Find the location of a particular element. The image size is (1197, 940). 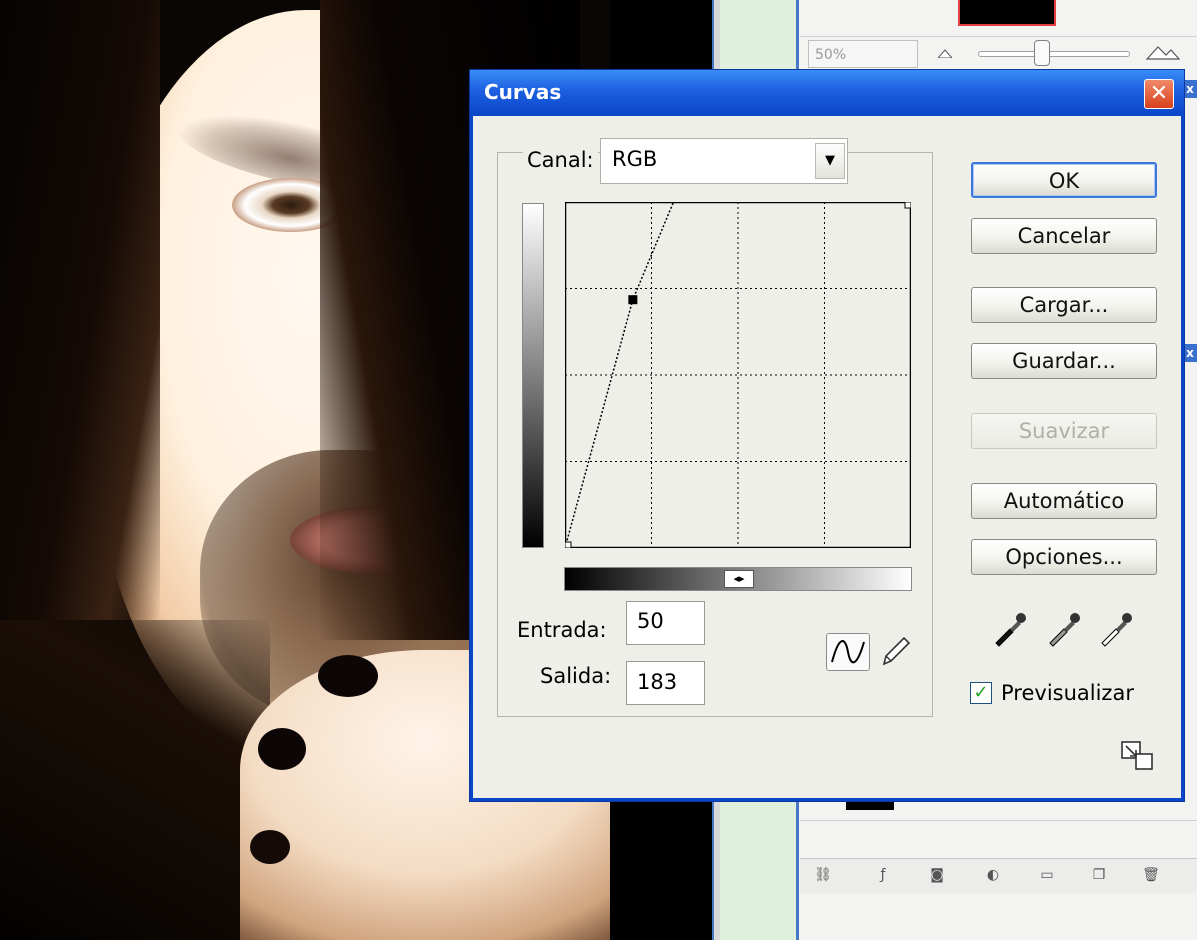

new-layer-icon: ❐ is located at coordinates (1099, 875).